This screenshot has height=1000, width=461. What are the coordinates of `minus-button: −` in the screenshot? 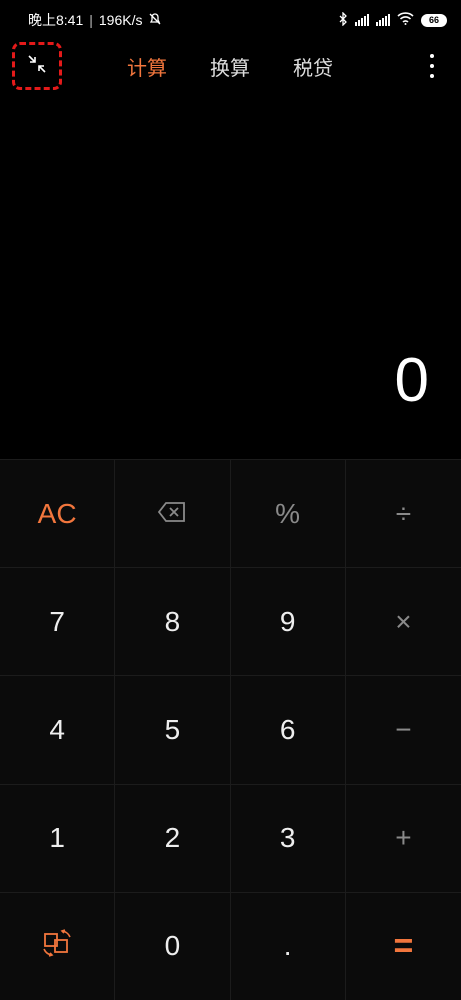 It's located at (403, 729).